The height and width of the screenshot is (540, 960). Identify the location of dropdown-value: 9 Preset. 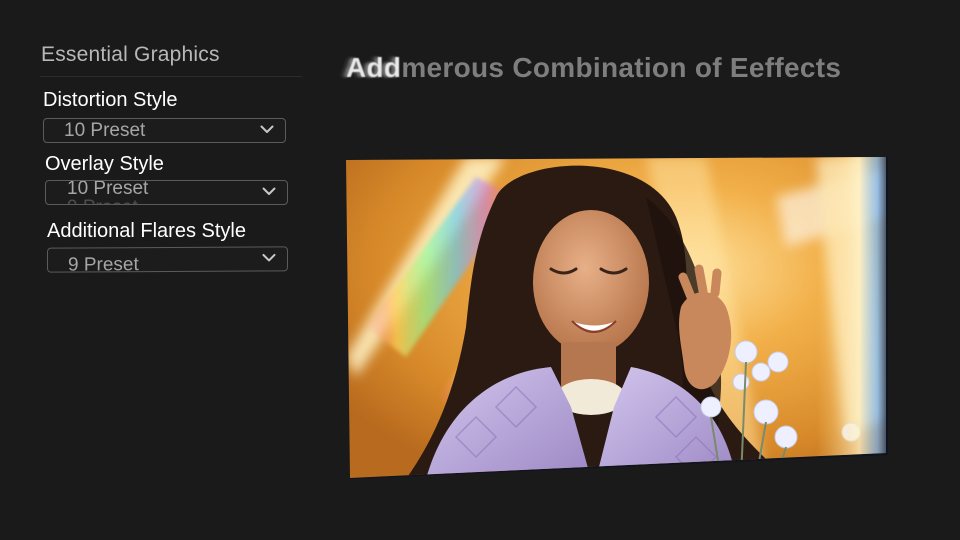
(103, 263).